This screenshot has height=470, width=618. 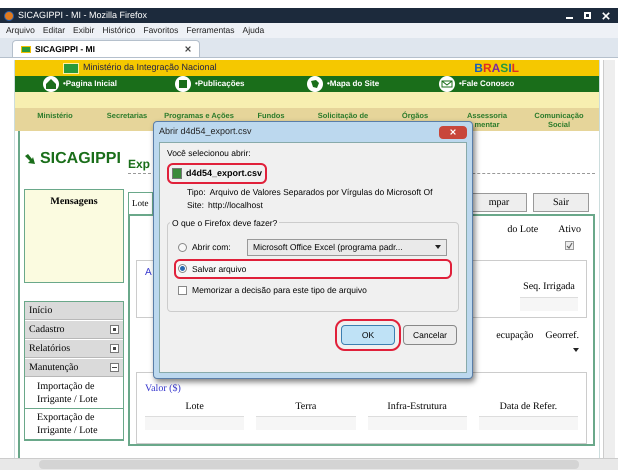 What do you see at coordinates (569, 230) in the screenshot?
I see `field-label: Ativo` at bounding box center [569, 230].